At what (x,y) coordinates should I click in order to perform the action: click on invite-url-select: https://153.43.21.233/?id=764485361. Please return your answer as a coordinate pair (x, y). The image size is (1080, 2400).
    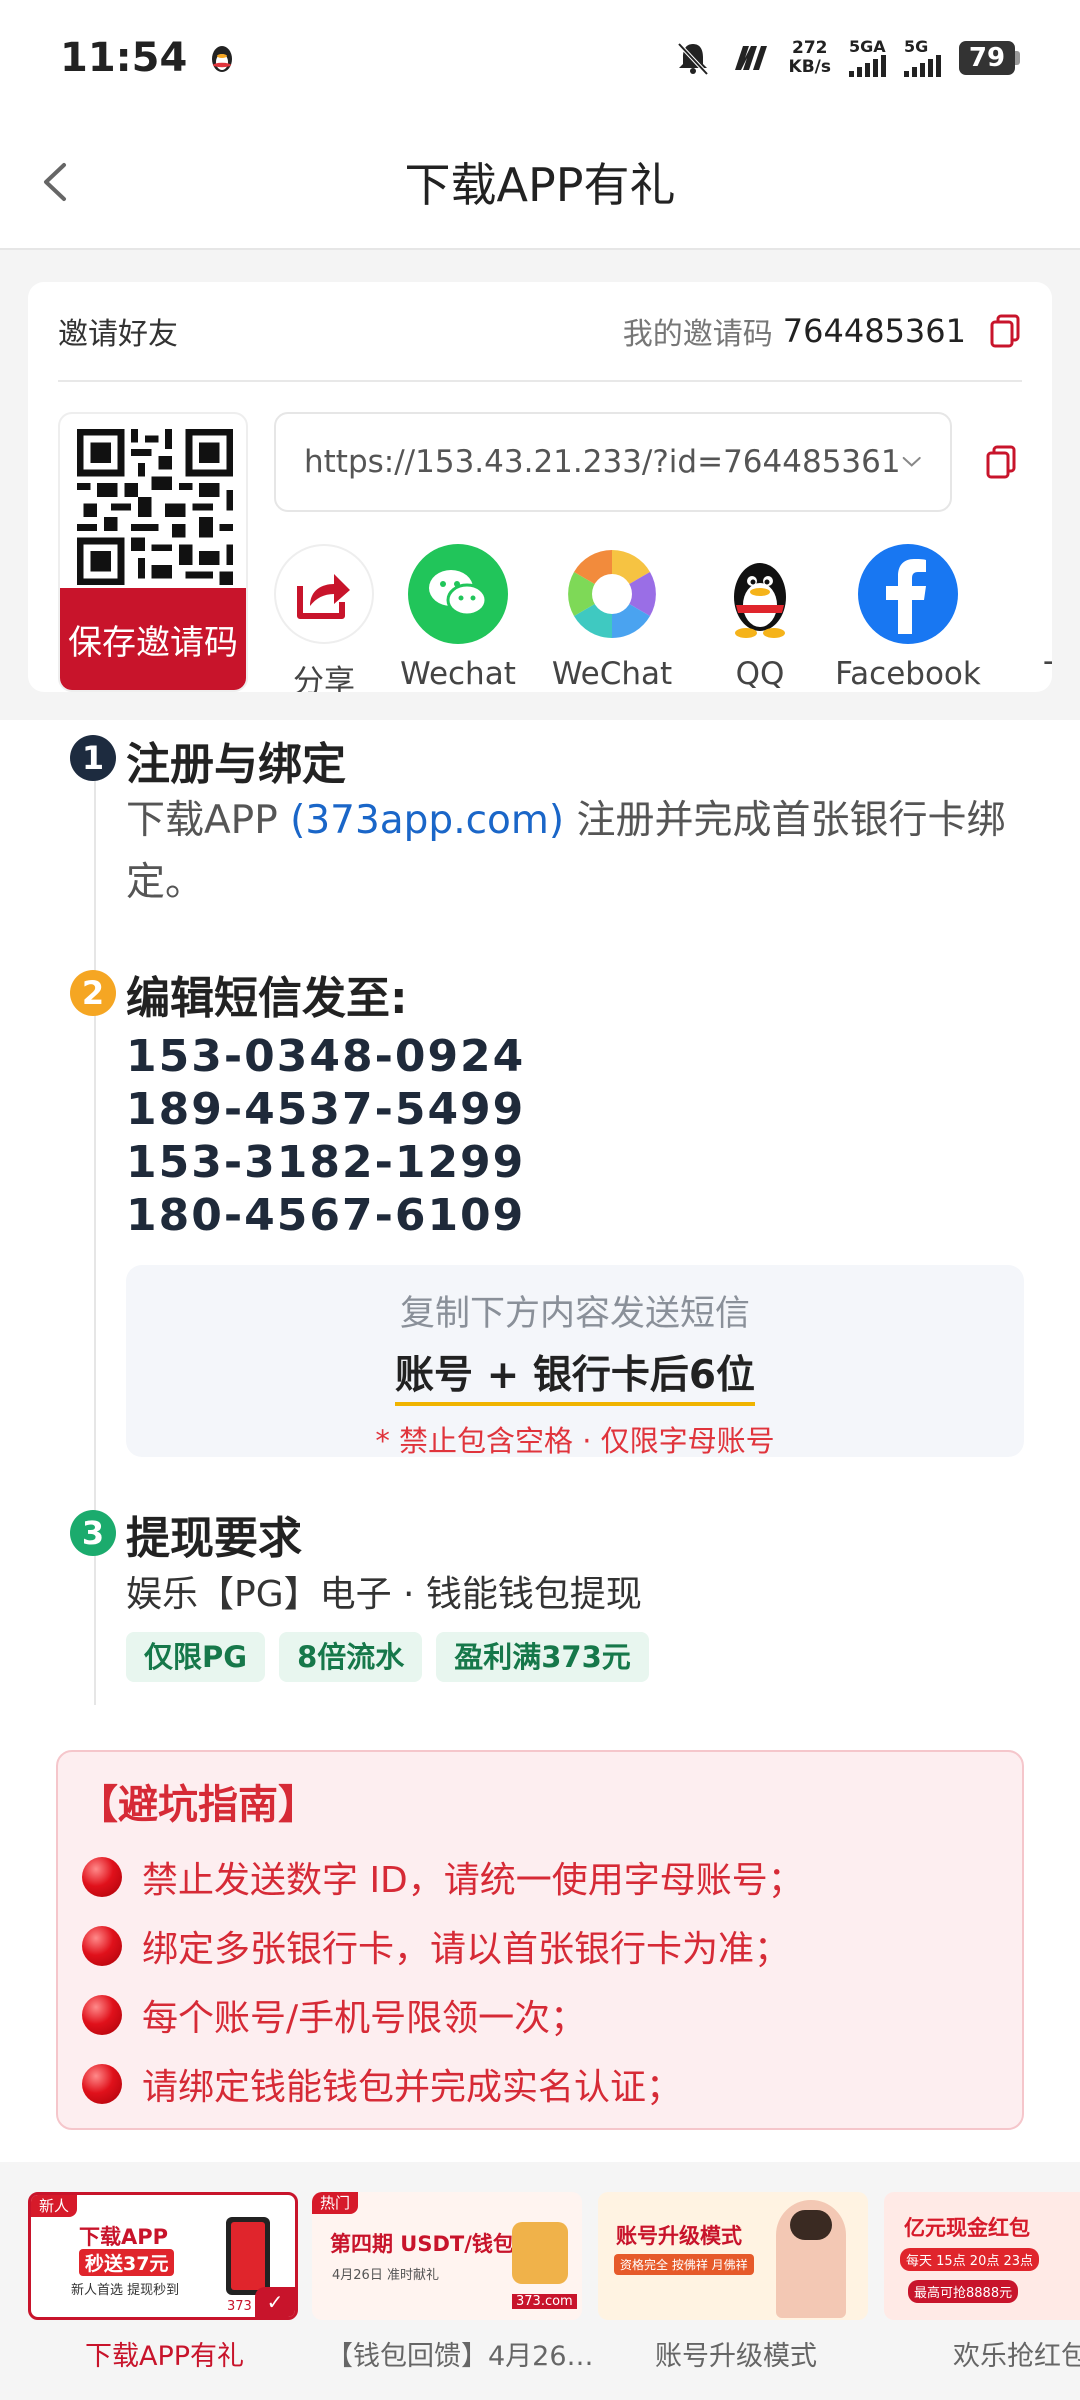
    Looking at the image, I should click on (613, 462).